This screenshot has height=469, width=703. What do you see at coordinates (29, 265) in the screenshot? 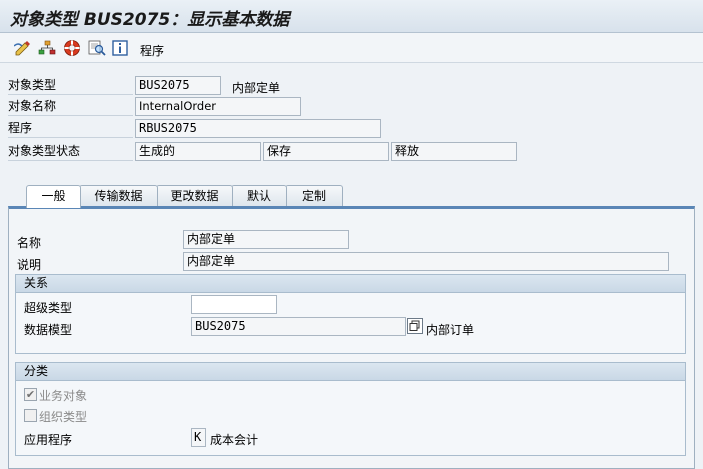
I see `description-label: 说明` at bounding box center [29, 265].